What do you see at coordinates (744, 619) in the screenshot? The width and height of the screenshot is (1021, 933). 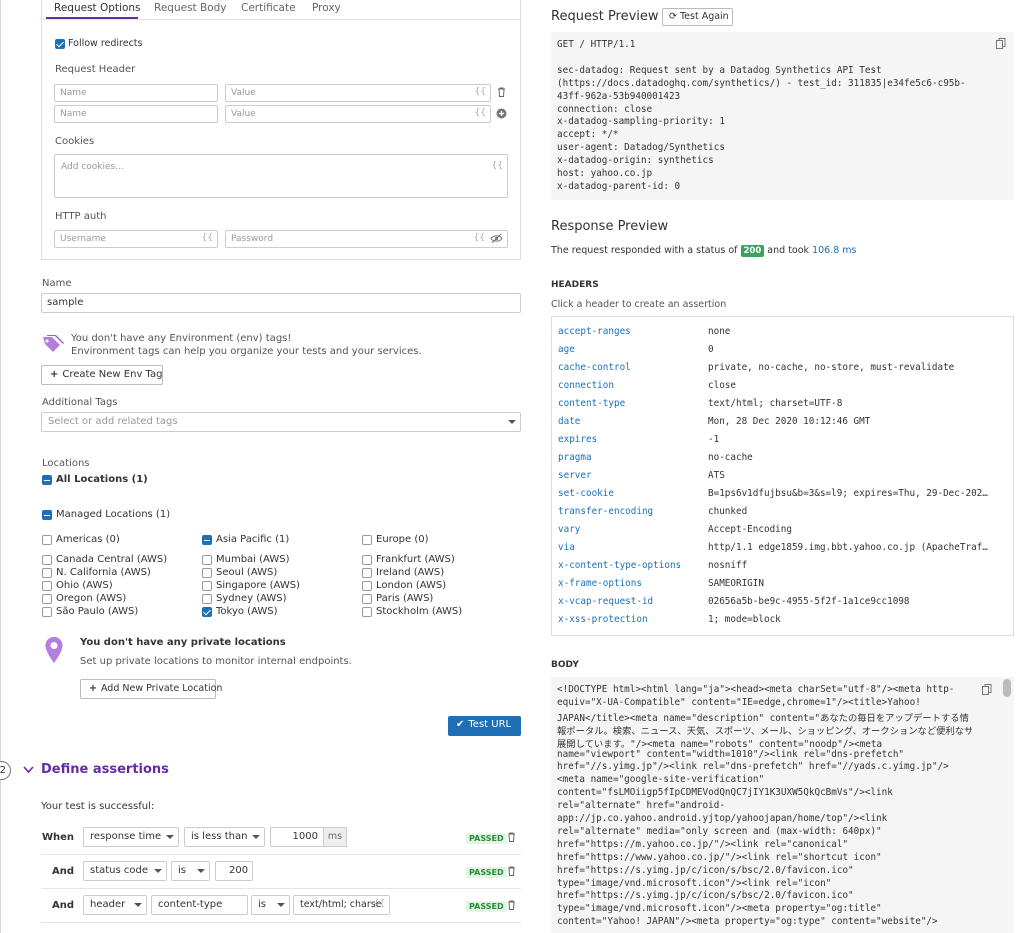 I see `header-value: 1; mode=block` at bounding box center [744, 619].